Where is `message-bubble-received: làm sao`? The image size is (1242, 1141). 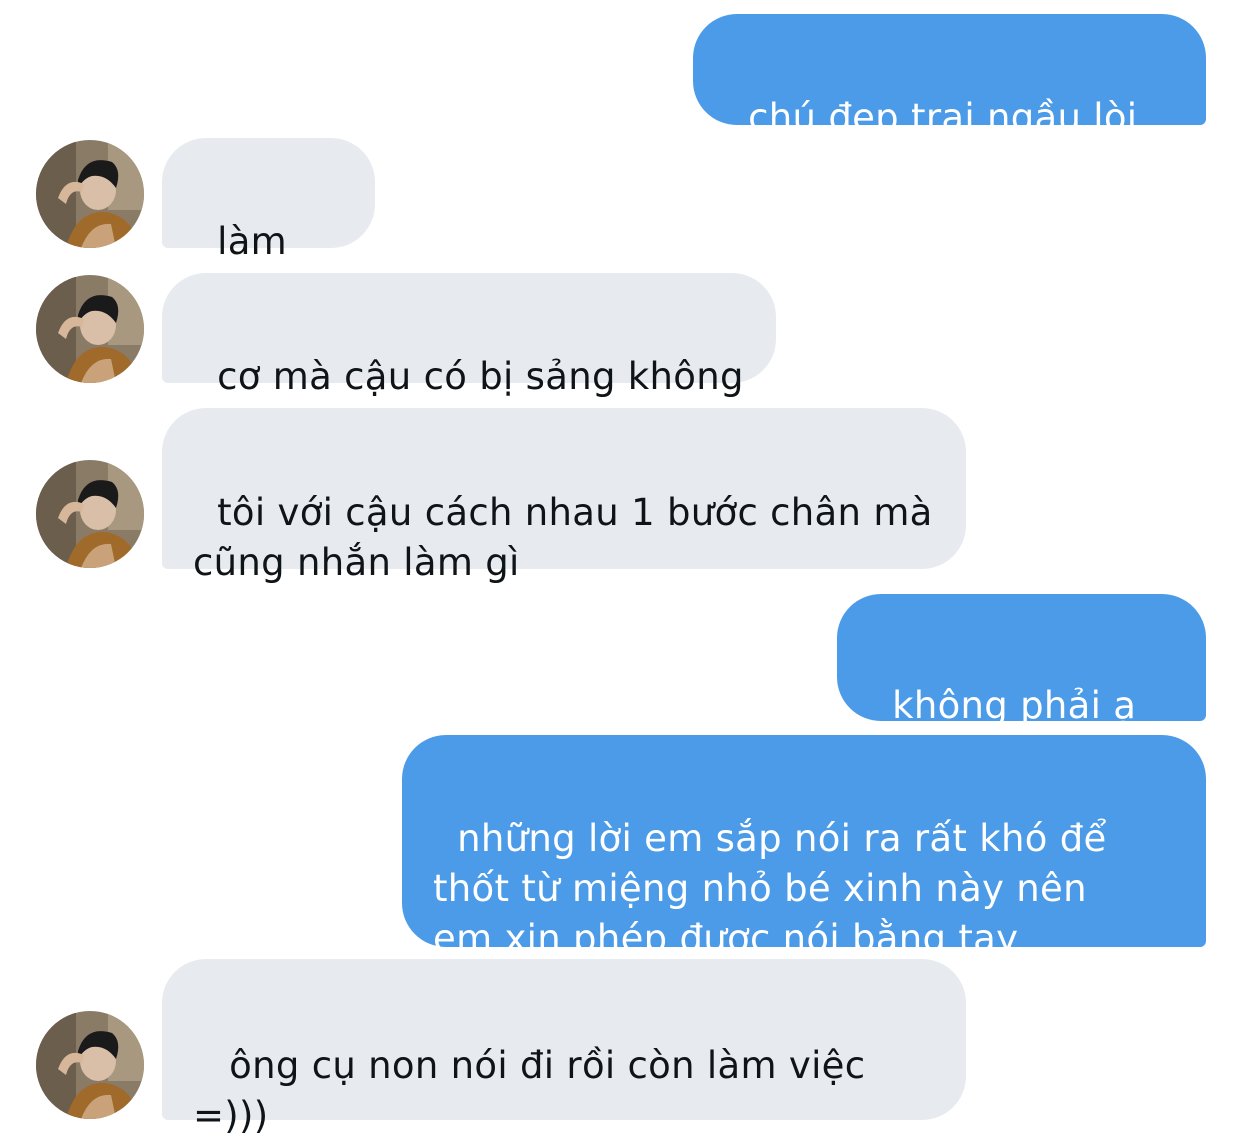
message-bubble-received: làm sao is located at coordinates (268, 225).